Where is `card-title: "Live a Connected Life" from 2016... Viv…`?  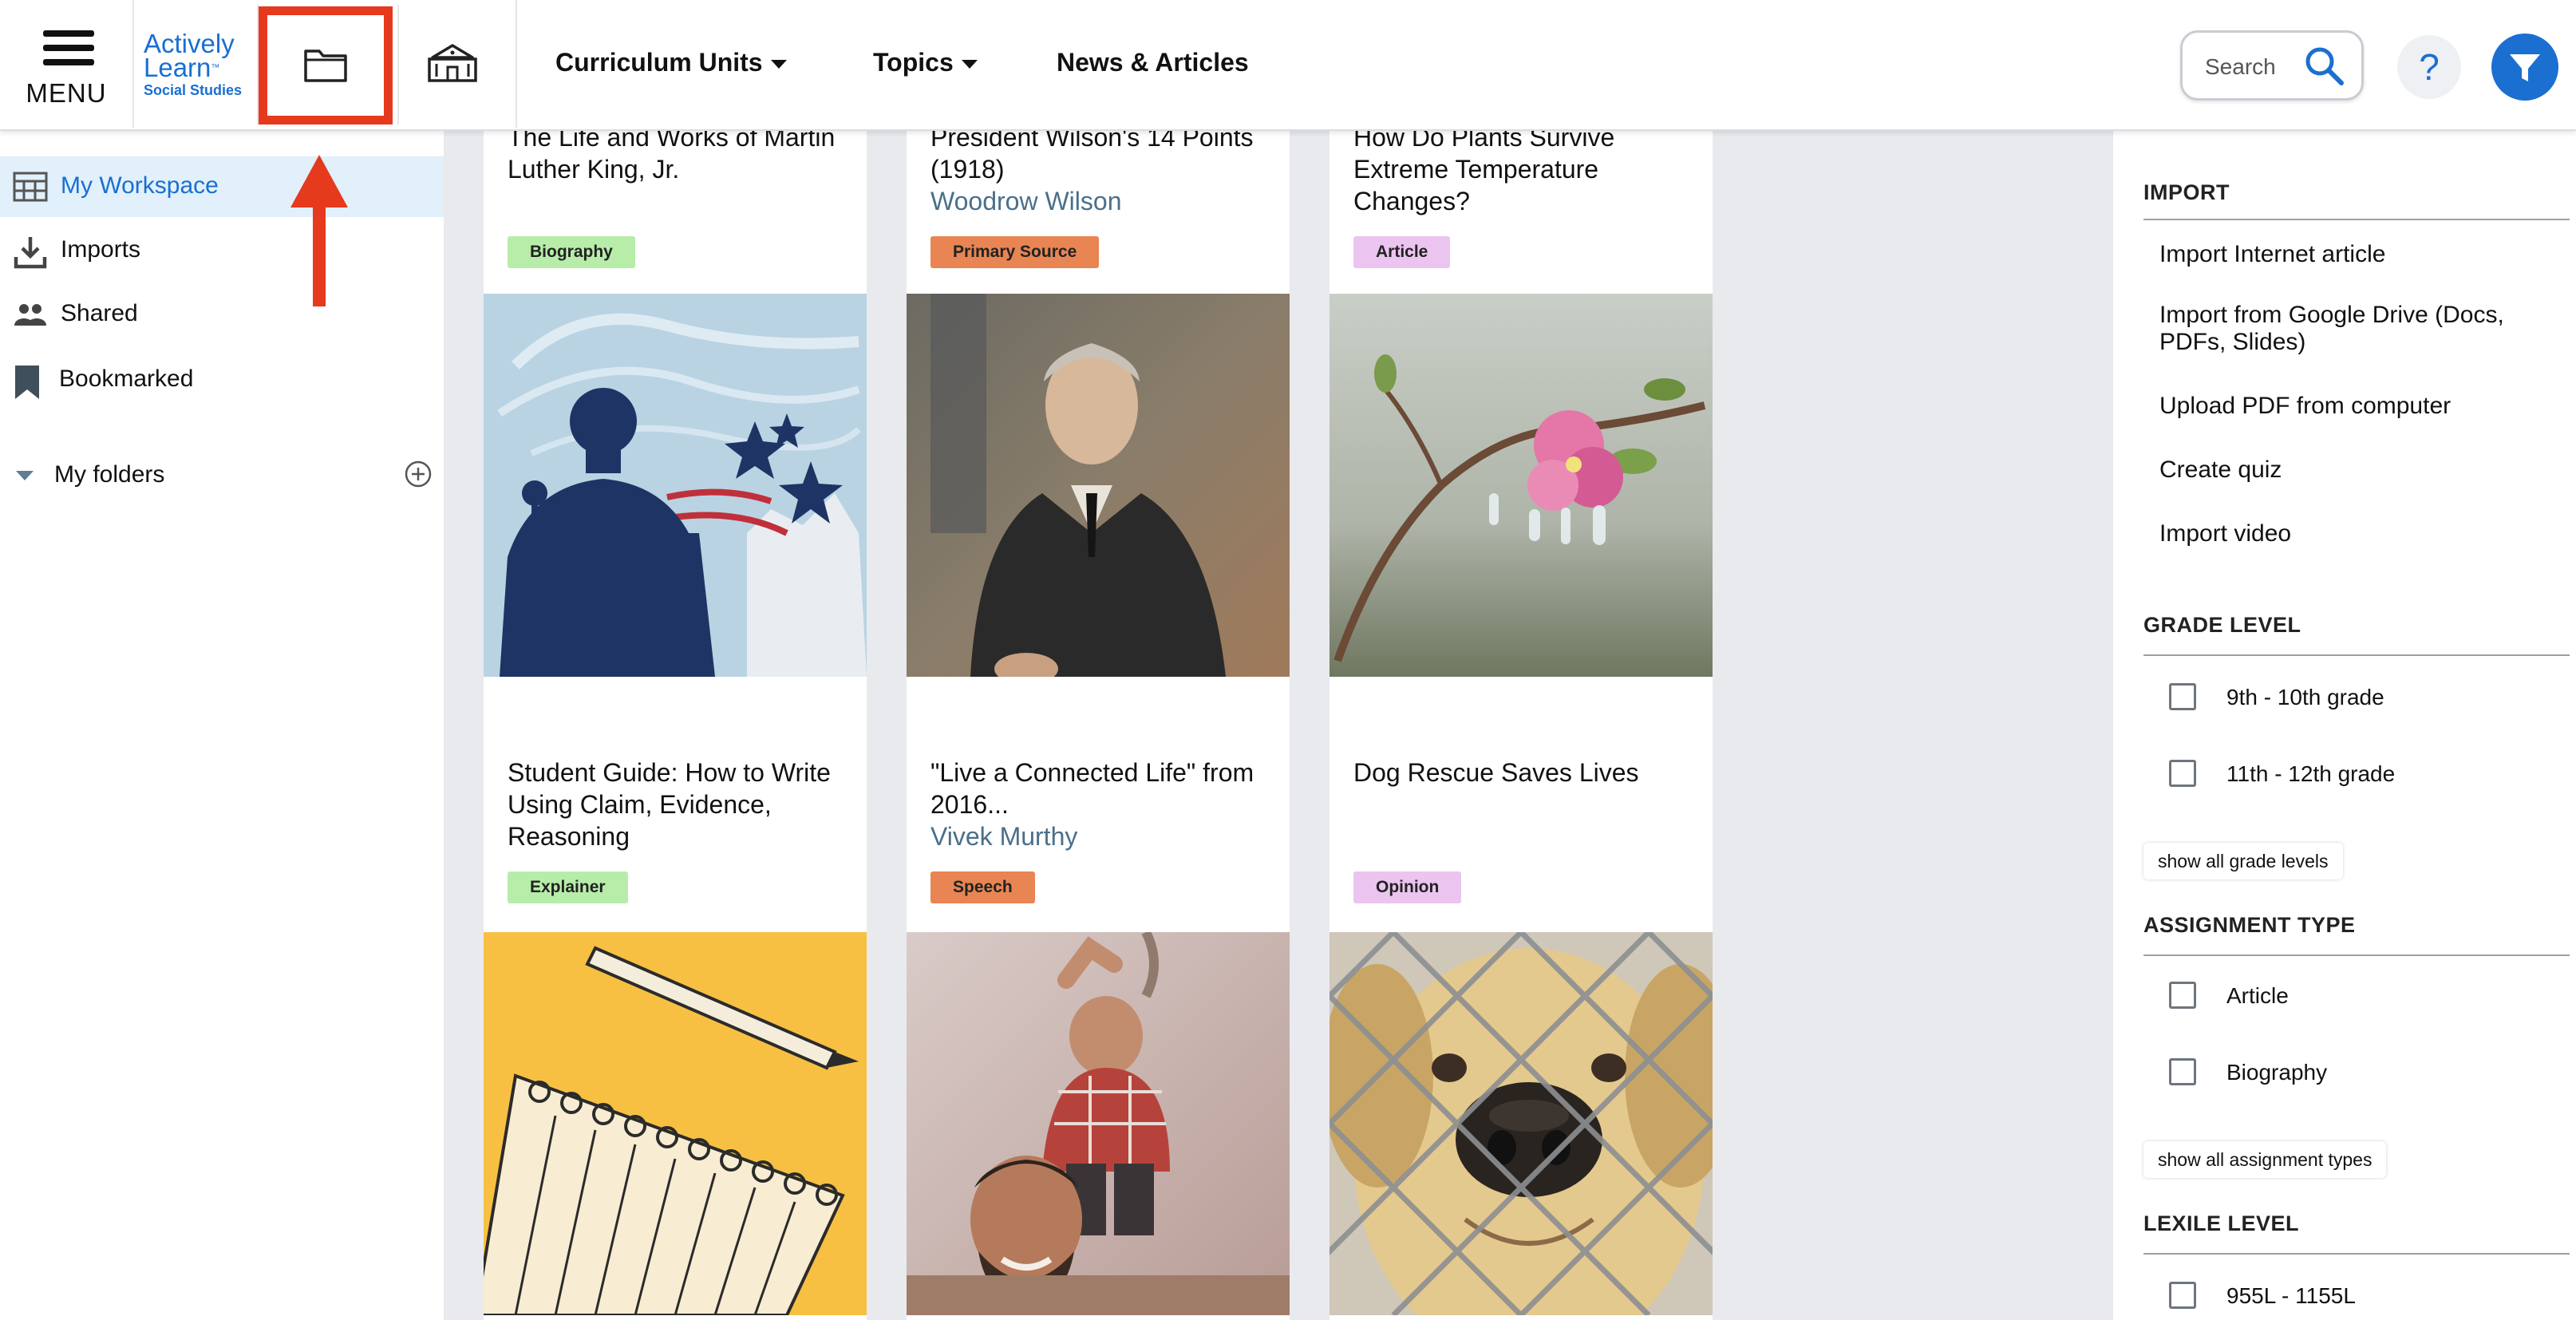 card-title: "Live a Connected Life" from 2016... Viv… is located at coordinates (1092, 804).